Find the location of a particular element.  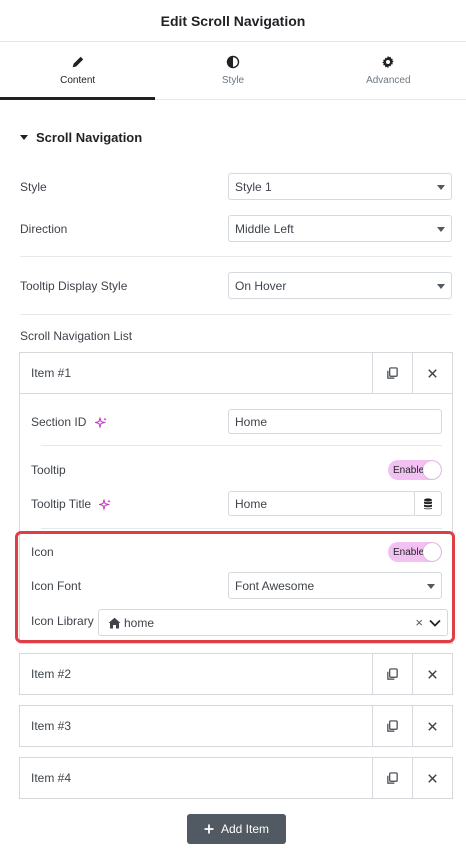

tooltip-switch-label: Enable is located at coordinates (409, 470).